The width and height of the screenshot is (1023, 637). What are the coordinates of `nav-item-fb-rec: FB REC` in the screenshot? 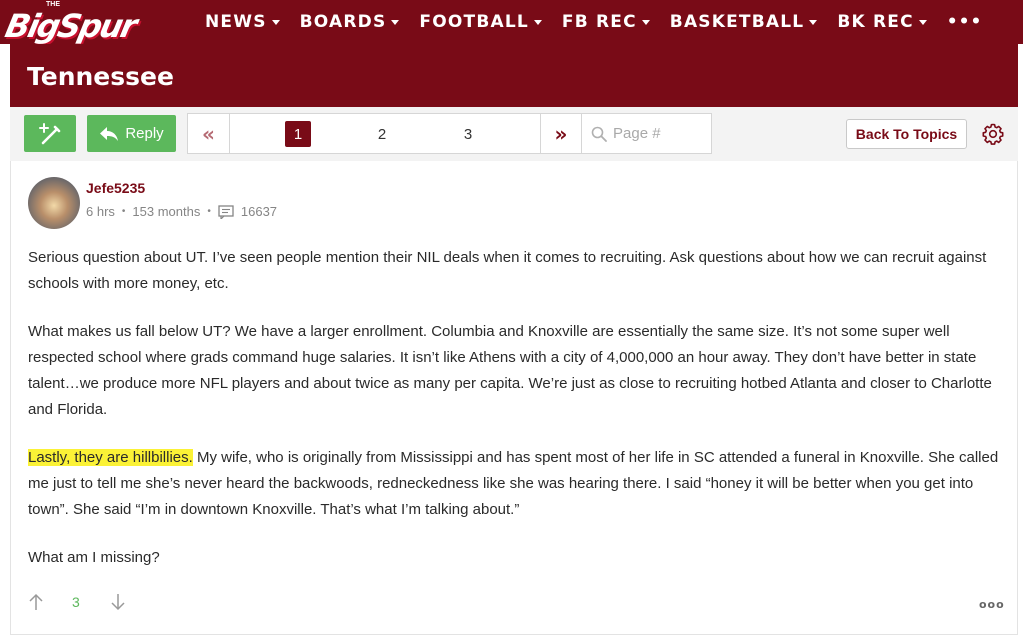 It's located at (606, 22).